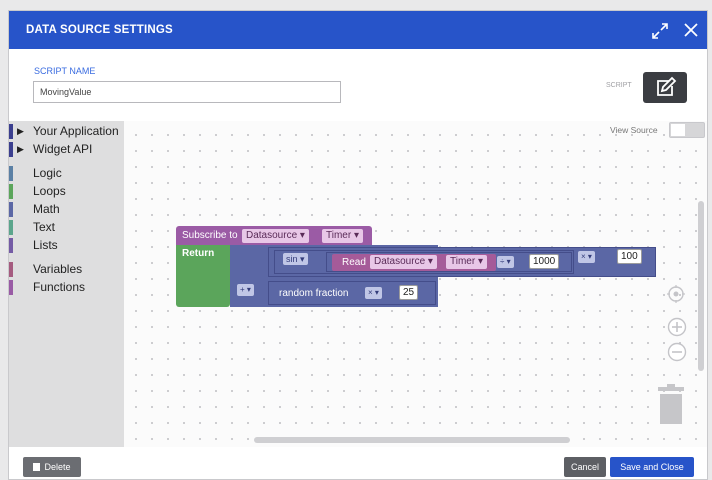  I want to click on view-source-label: View Source, so click(634, 130).